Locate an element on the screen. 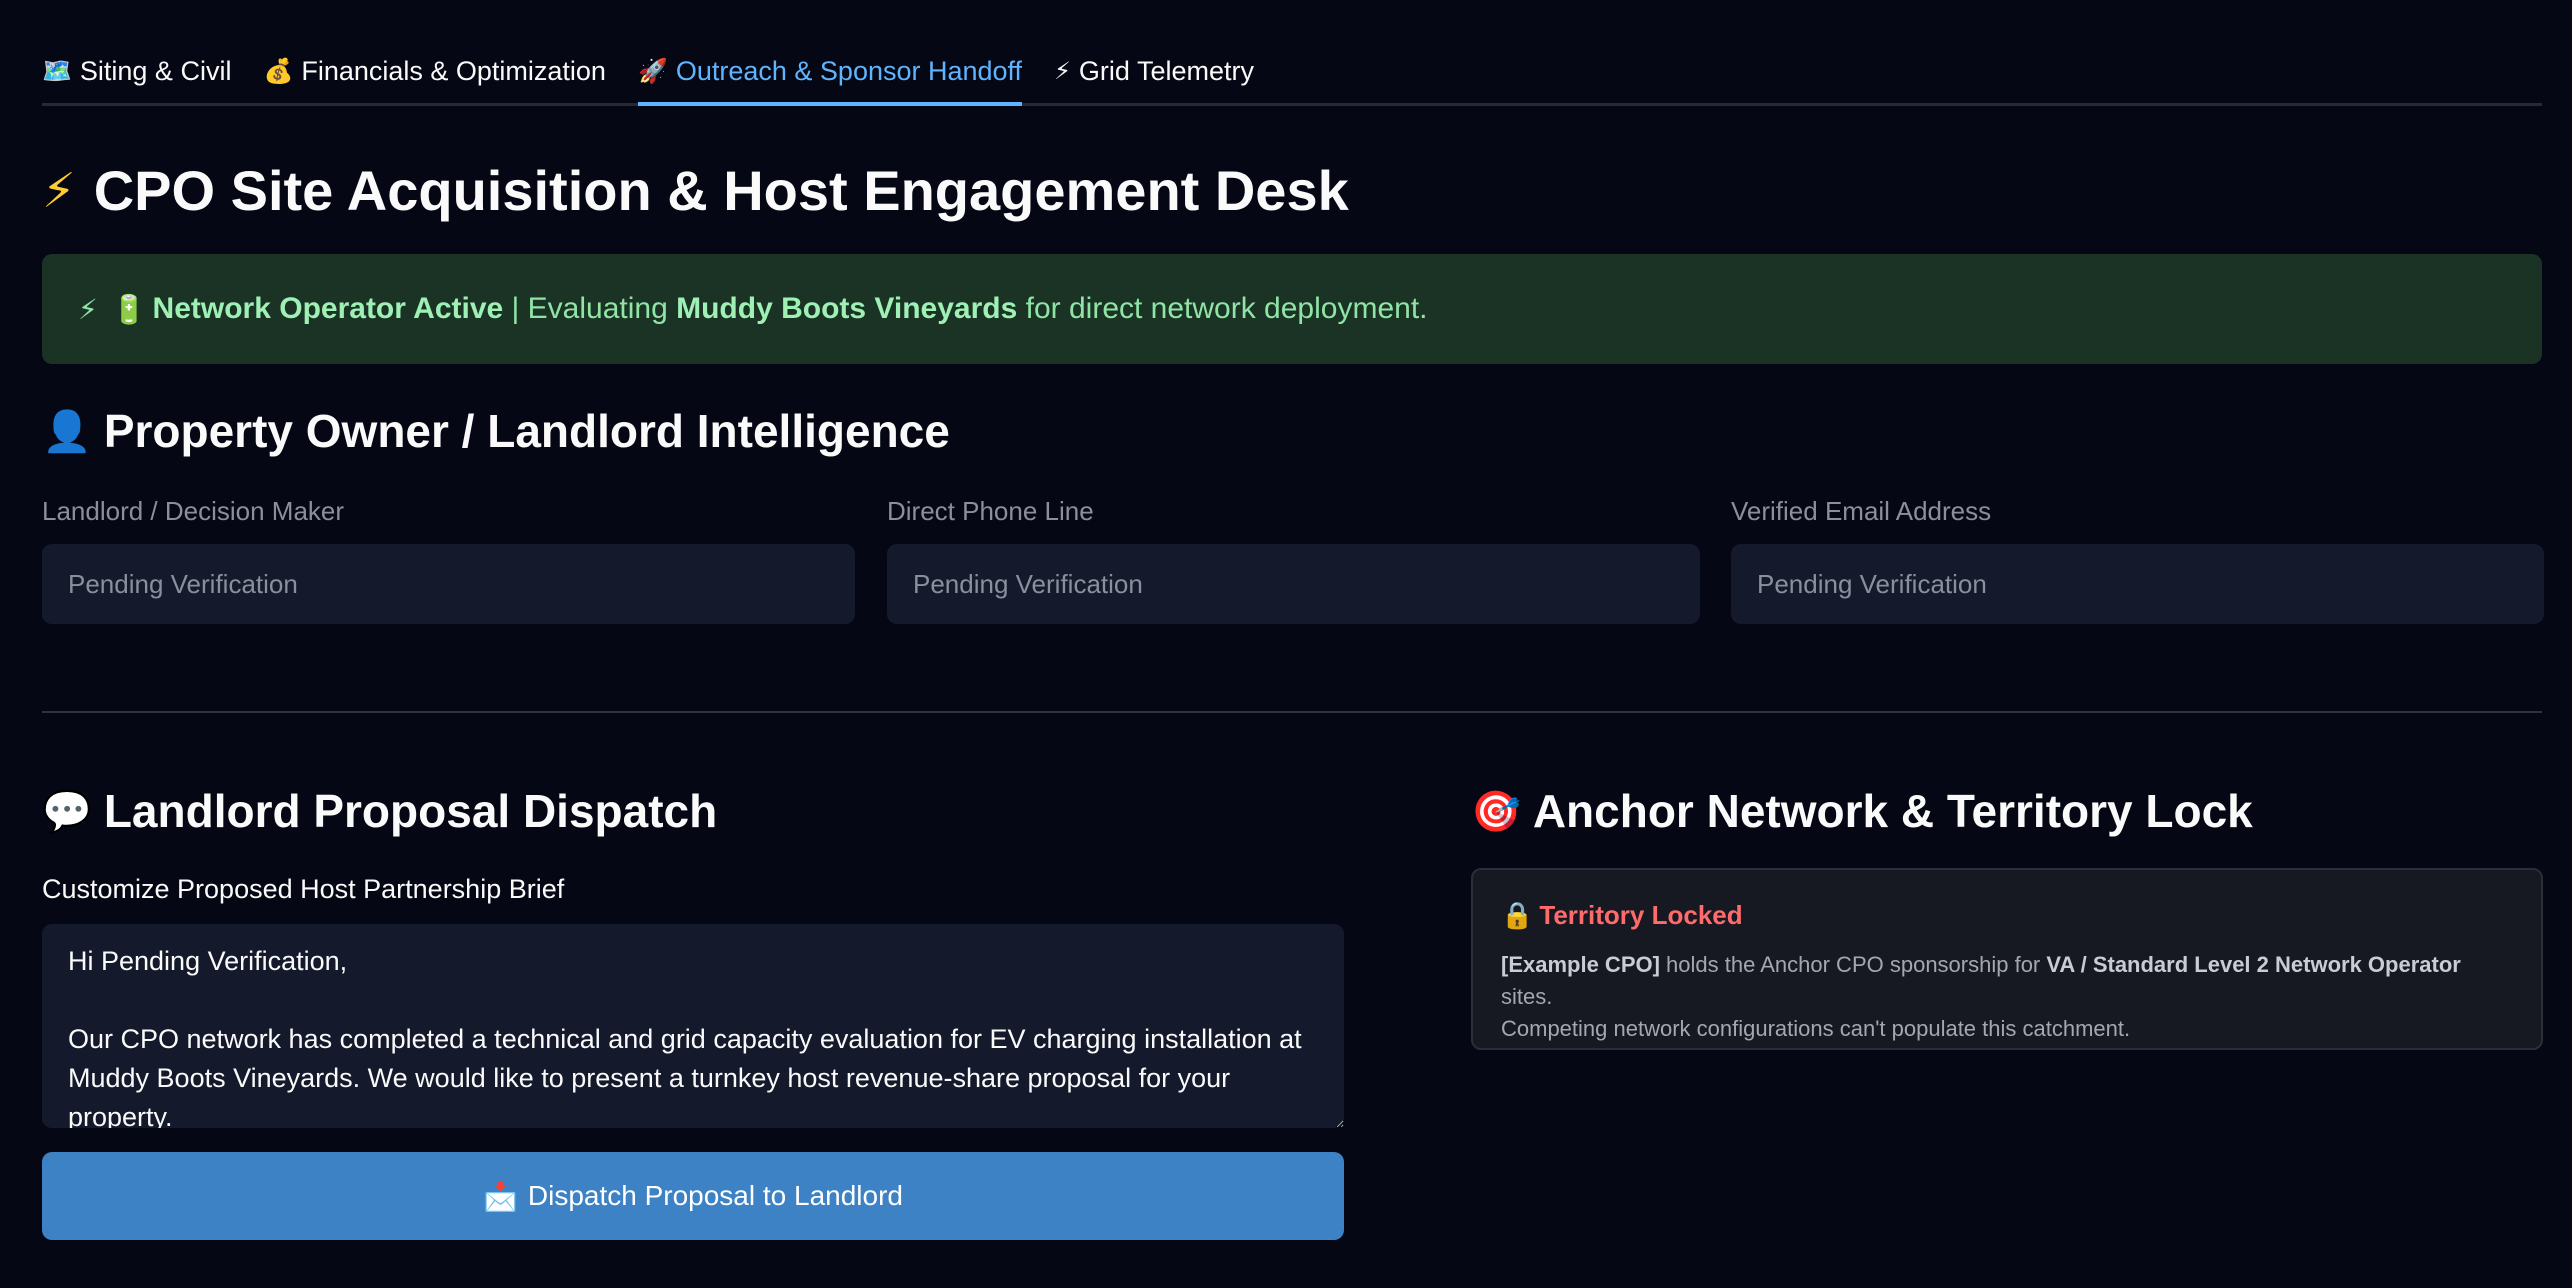  tab-financials-optimization: 💰 Financials & Optimization is located at coordinates (434, 73).